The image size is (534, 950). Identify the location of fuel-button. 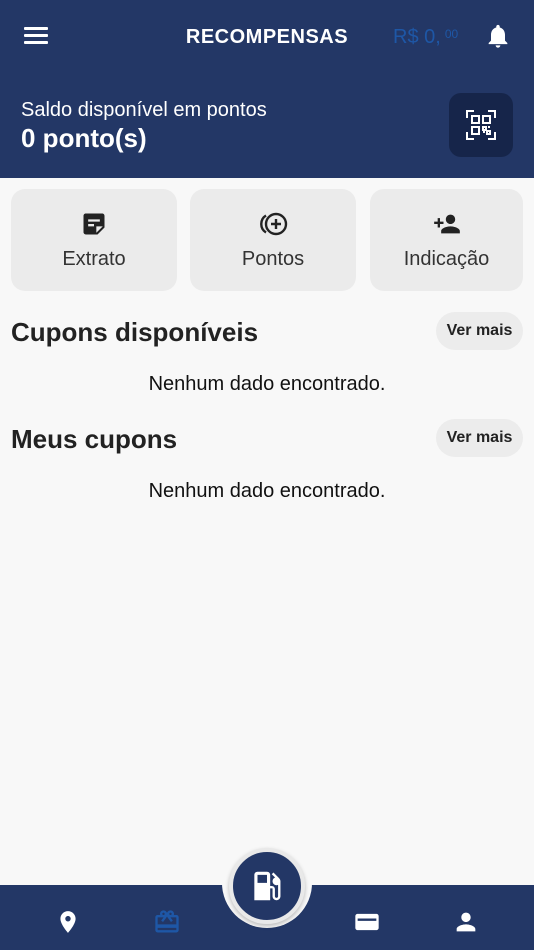
(267, 886).